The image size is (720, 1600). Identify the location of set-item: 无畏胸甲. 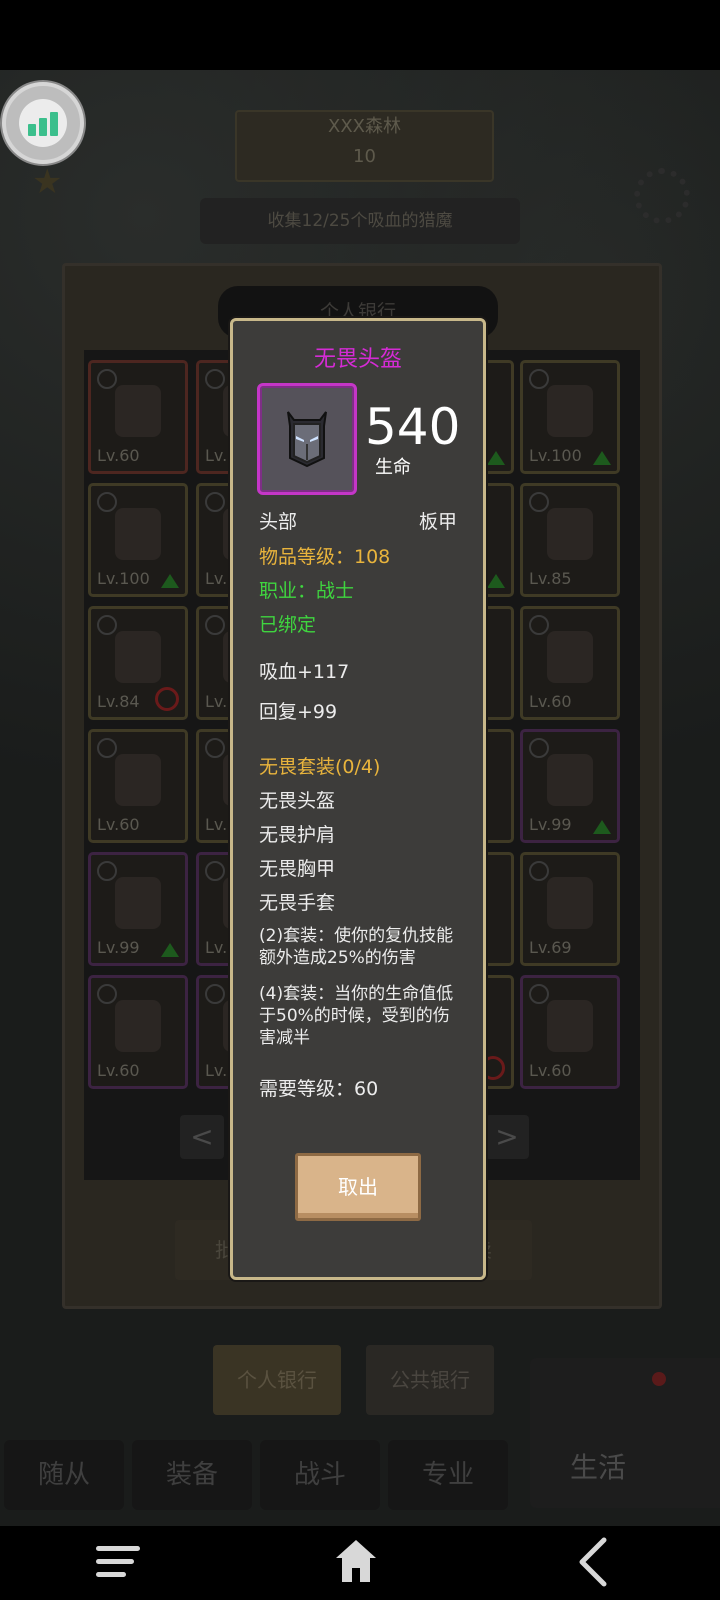
(297, 869).